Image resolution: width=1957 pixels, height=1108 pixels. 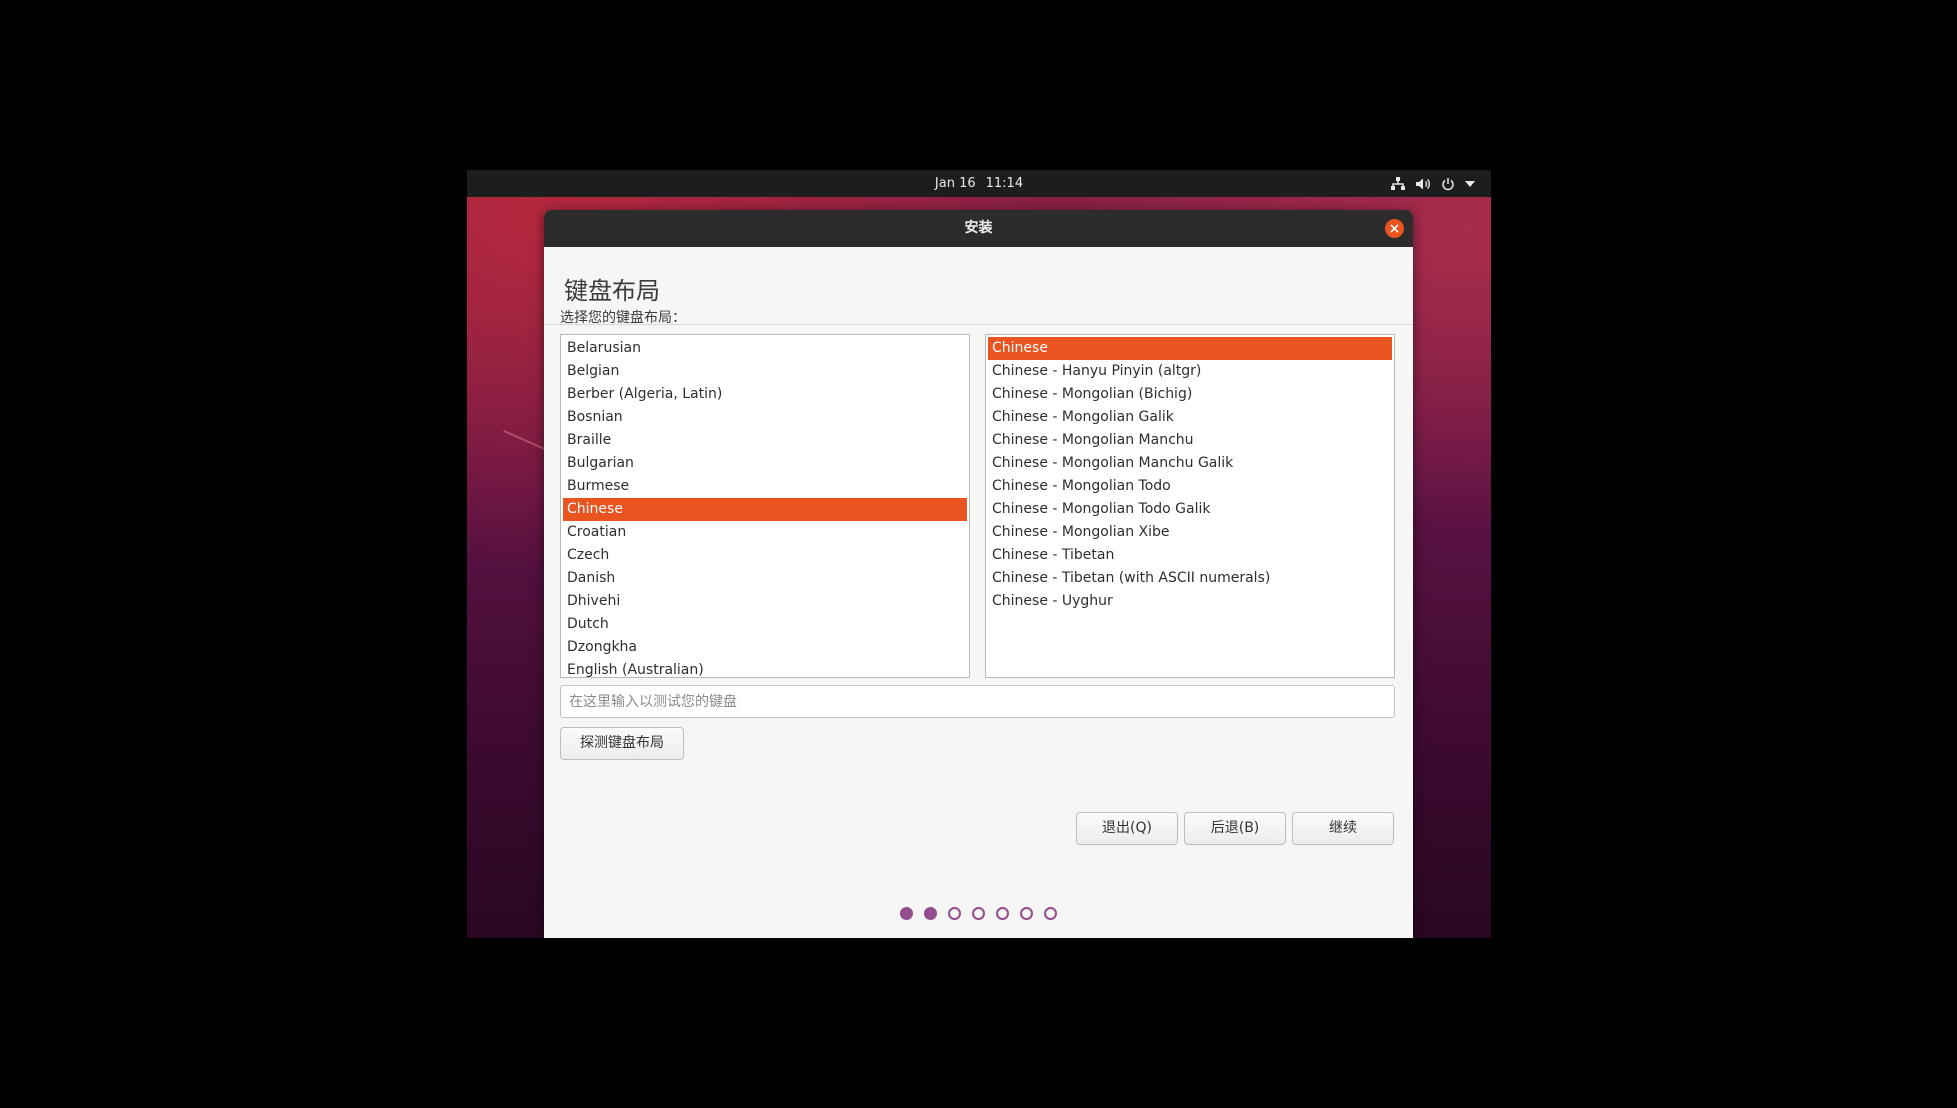 What do you see at coordinates (1190, 601) in the screenshot?
I see `list-item: Chinese - Uyghur` at bounding box center [1190, 601].